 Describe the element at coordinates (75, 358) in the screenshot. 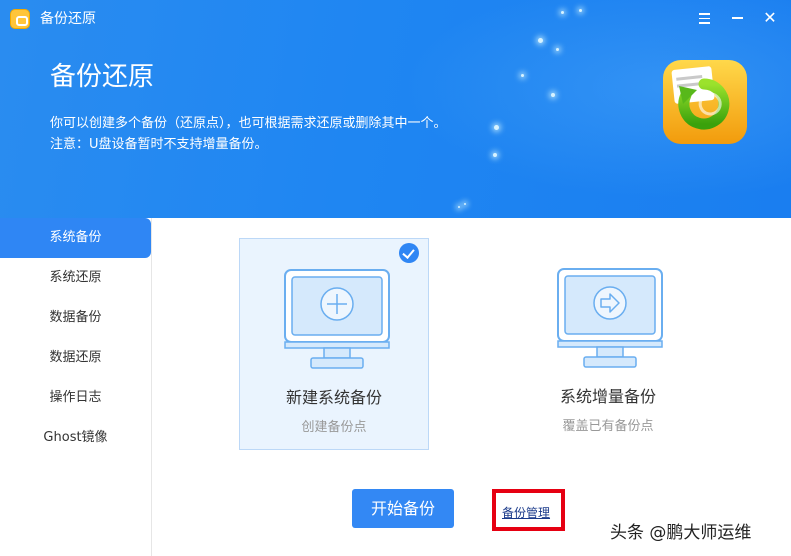

I see `sidebar-item-data-restore: 数据还原` at that location.